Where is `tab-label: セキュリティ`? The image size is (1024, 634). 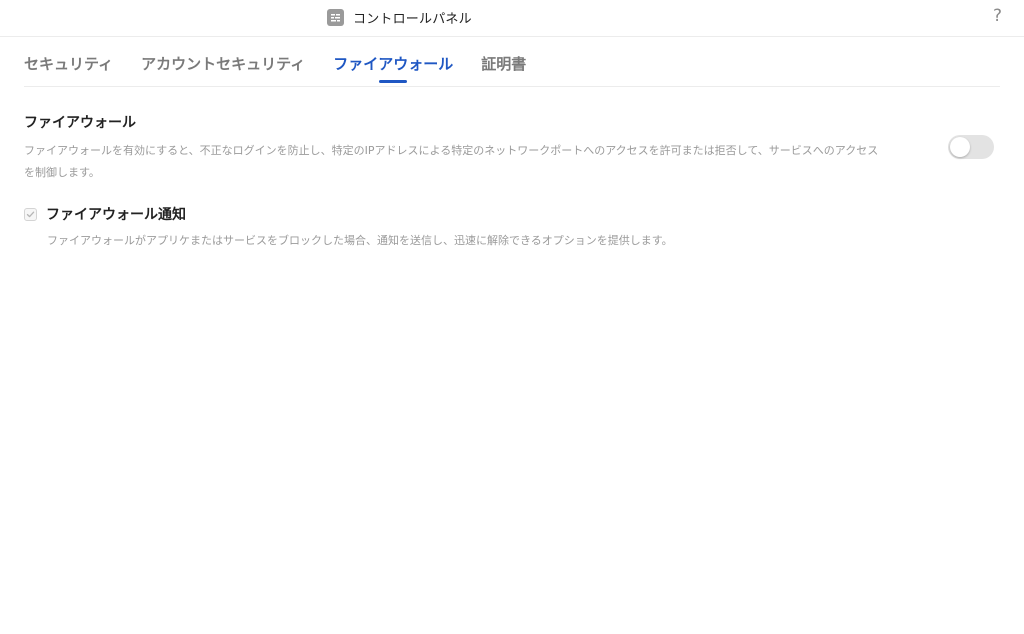 tab-label: セキュリティ is located at coordinates (69, 64).